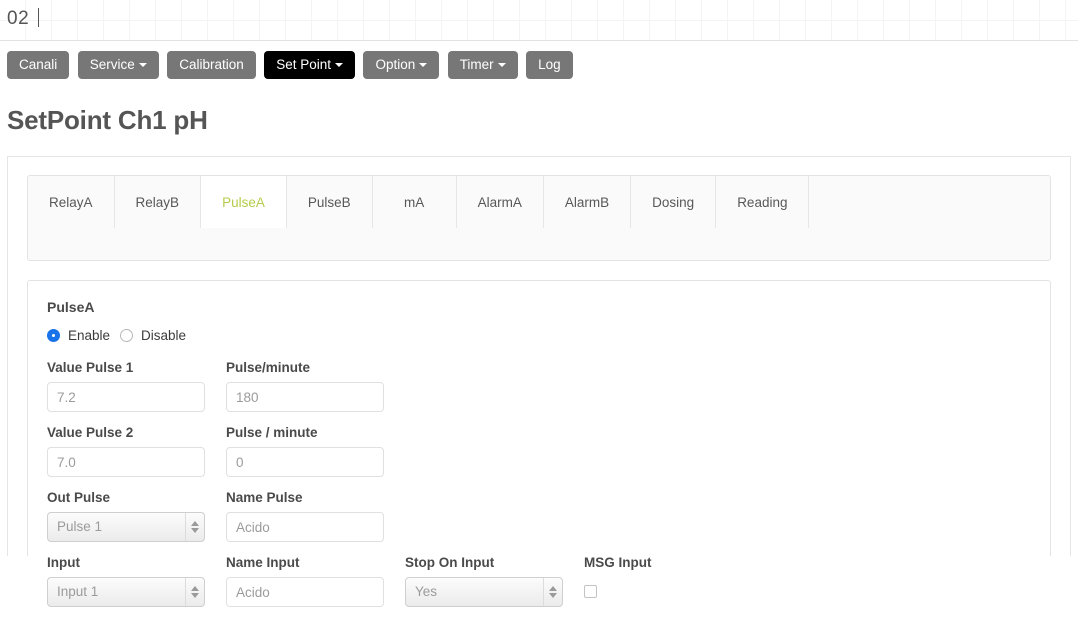  I want to click on form-section-title: PulseA, so click(71, 307).